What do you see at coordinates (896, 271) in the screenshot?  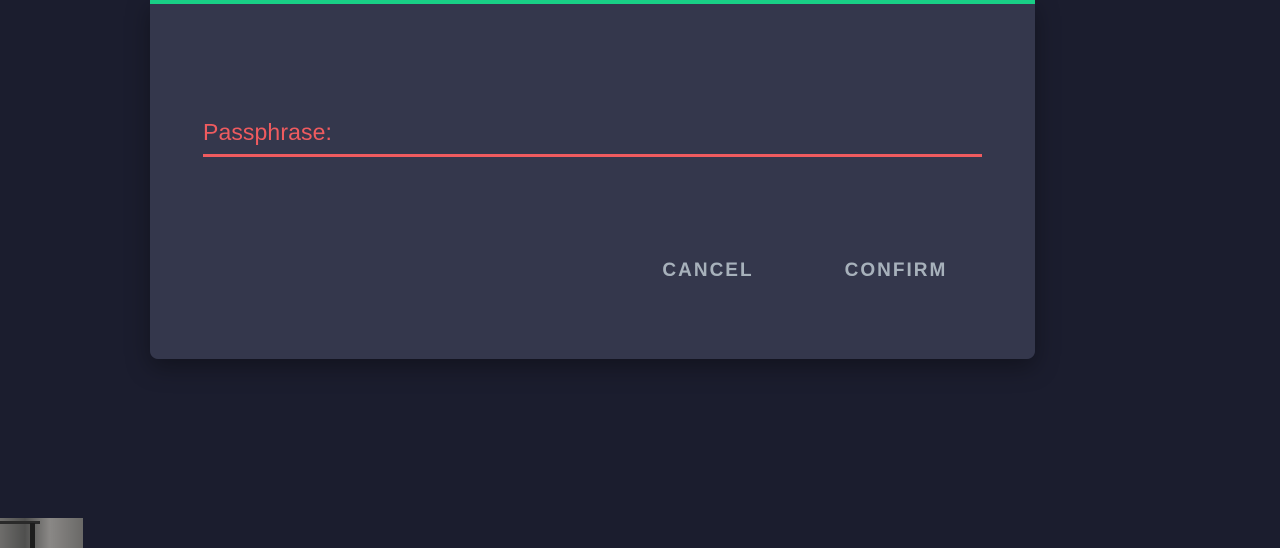 I see `confirm-button: CONFIRM` at bounding box center [896, 271].